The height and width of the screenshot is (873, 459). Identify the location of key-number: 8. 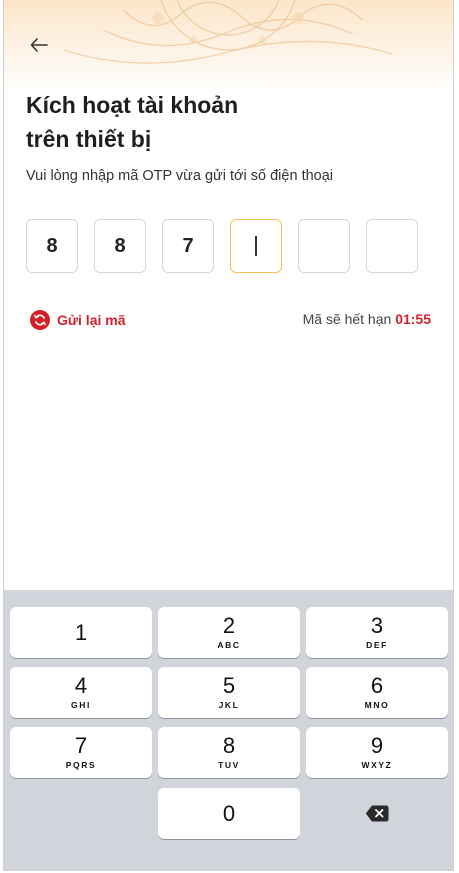
(229, 745).